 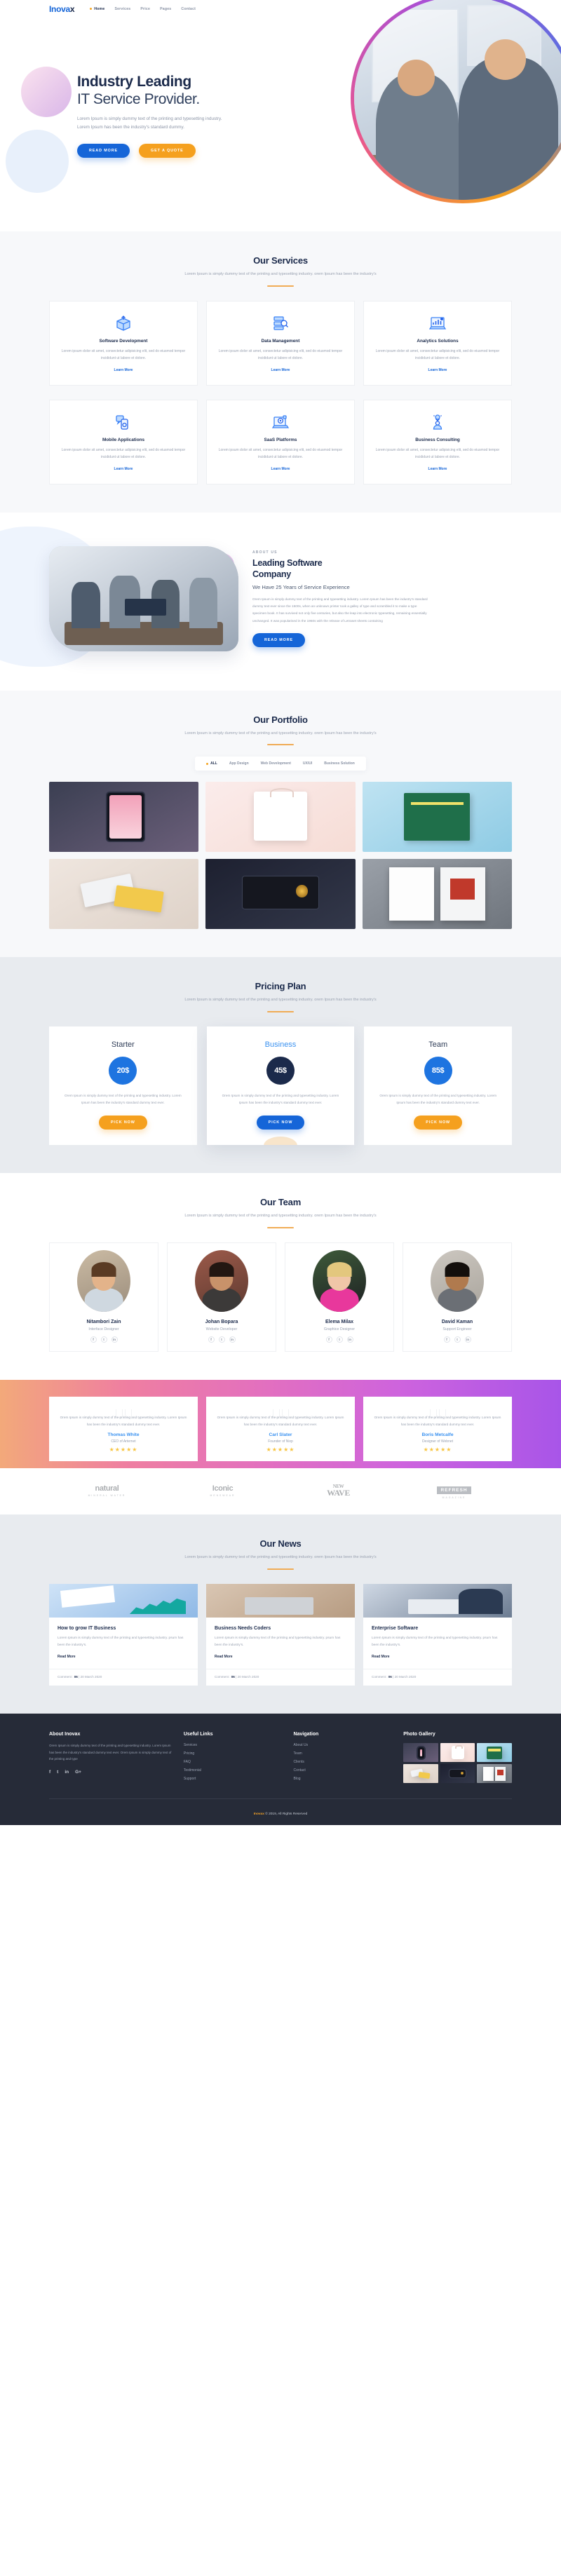 I want to click on filter-business-solution: Business Solution, so click(x=339, y=763).